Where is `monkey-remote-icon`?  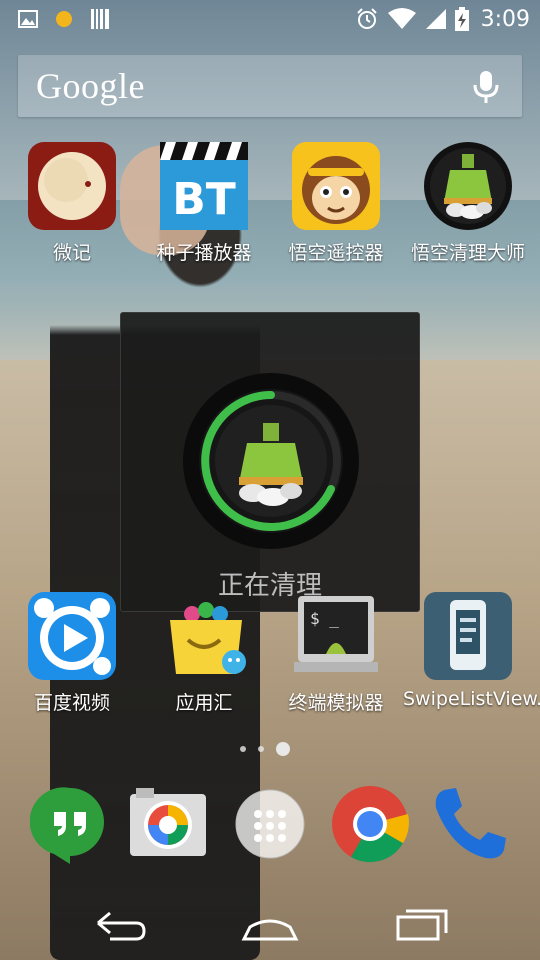 monkey-remote-icon is located at coordinates (336, 186).